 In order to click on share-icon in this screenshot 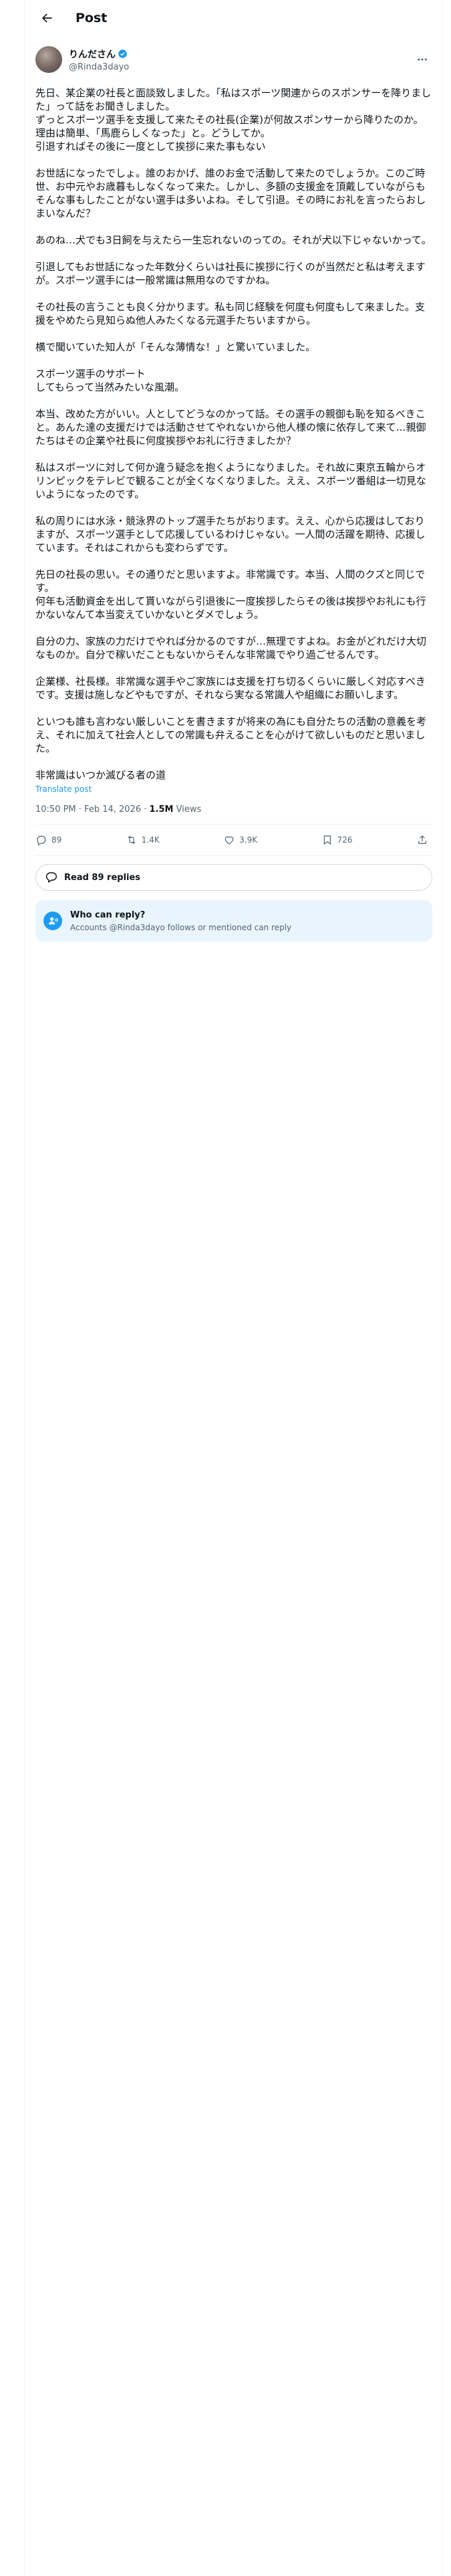, I will do `click(422, 839)`.